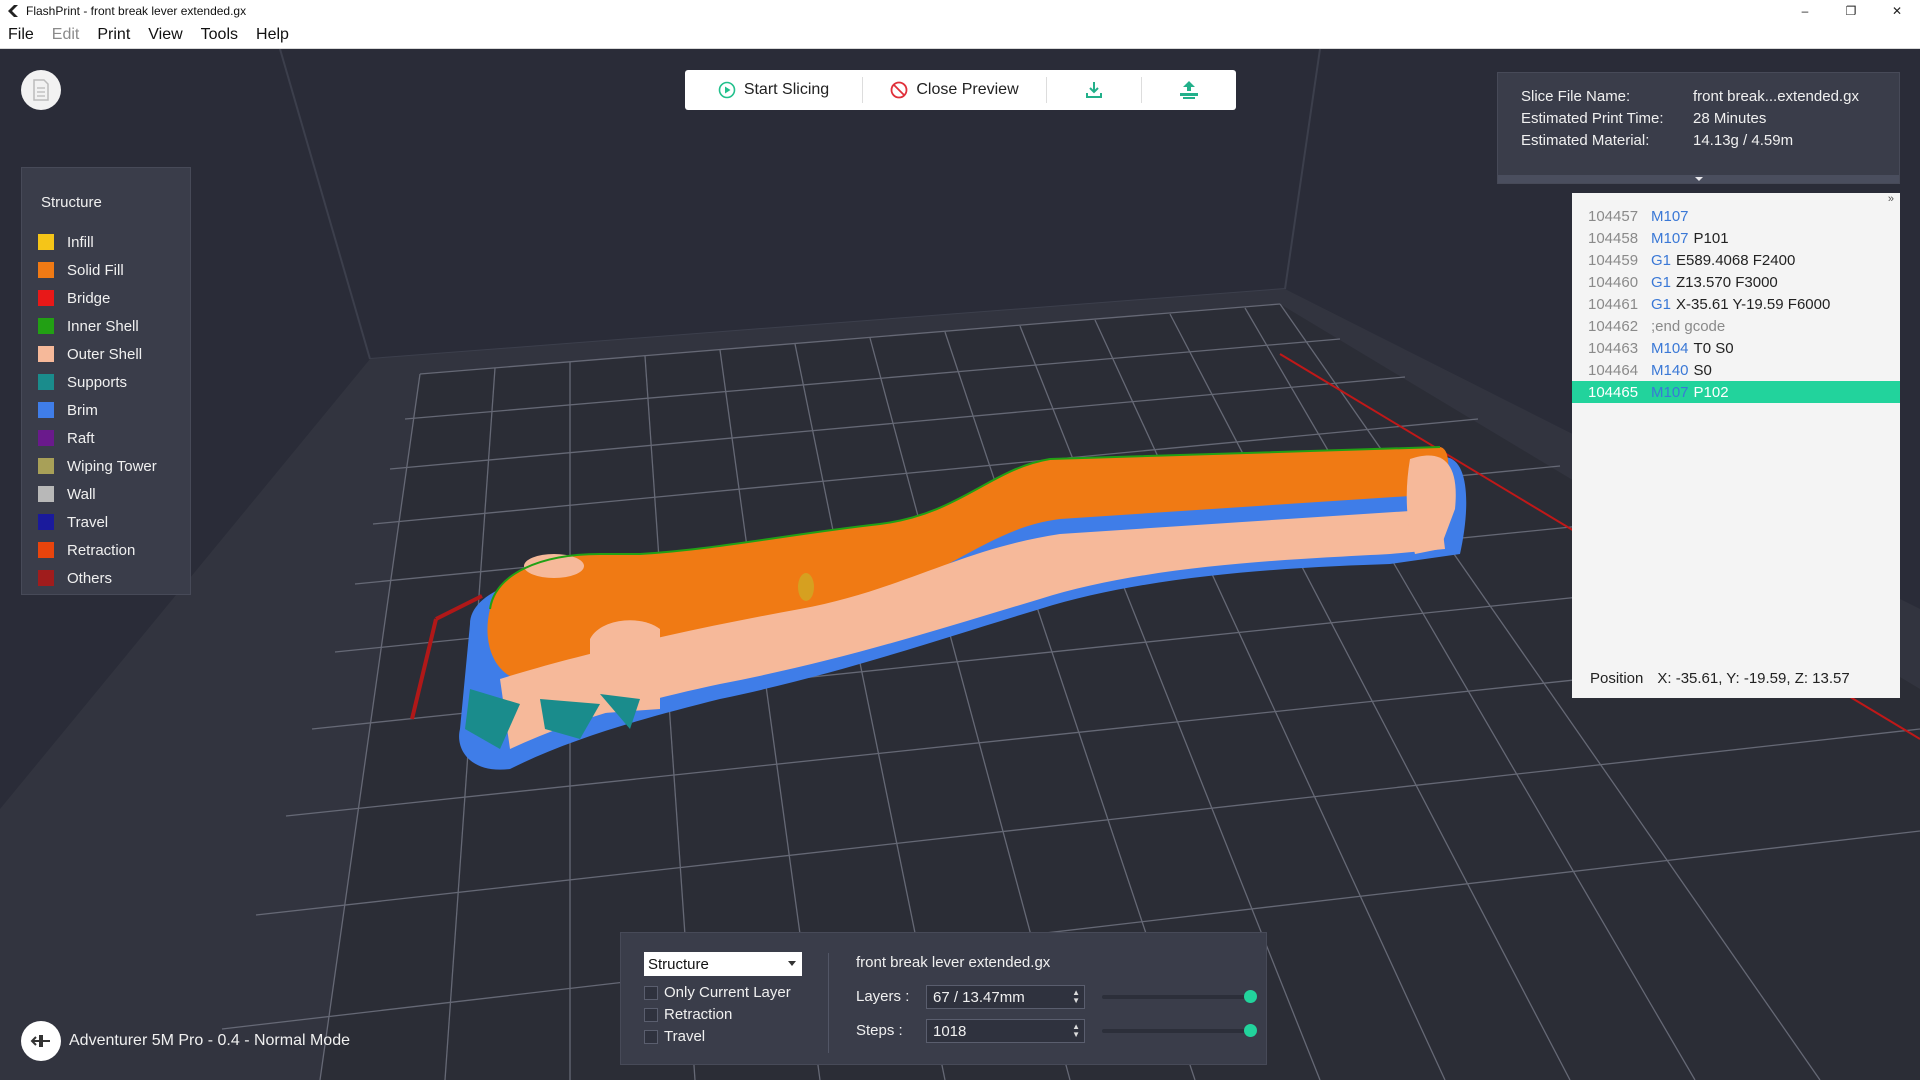 This screenshot has width=1920, height=1080. Describe the element at coordinates (1670, 370) in the screenshot. I see `gcode-command: M140` at that location.